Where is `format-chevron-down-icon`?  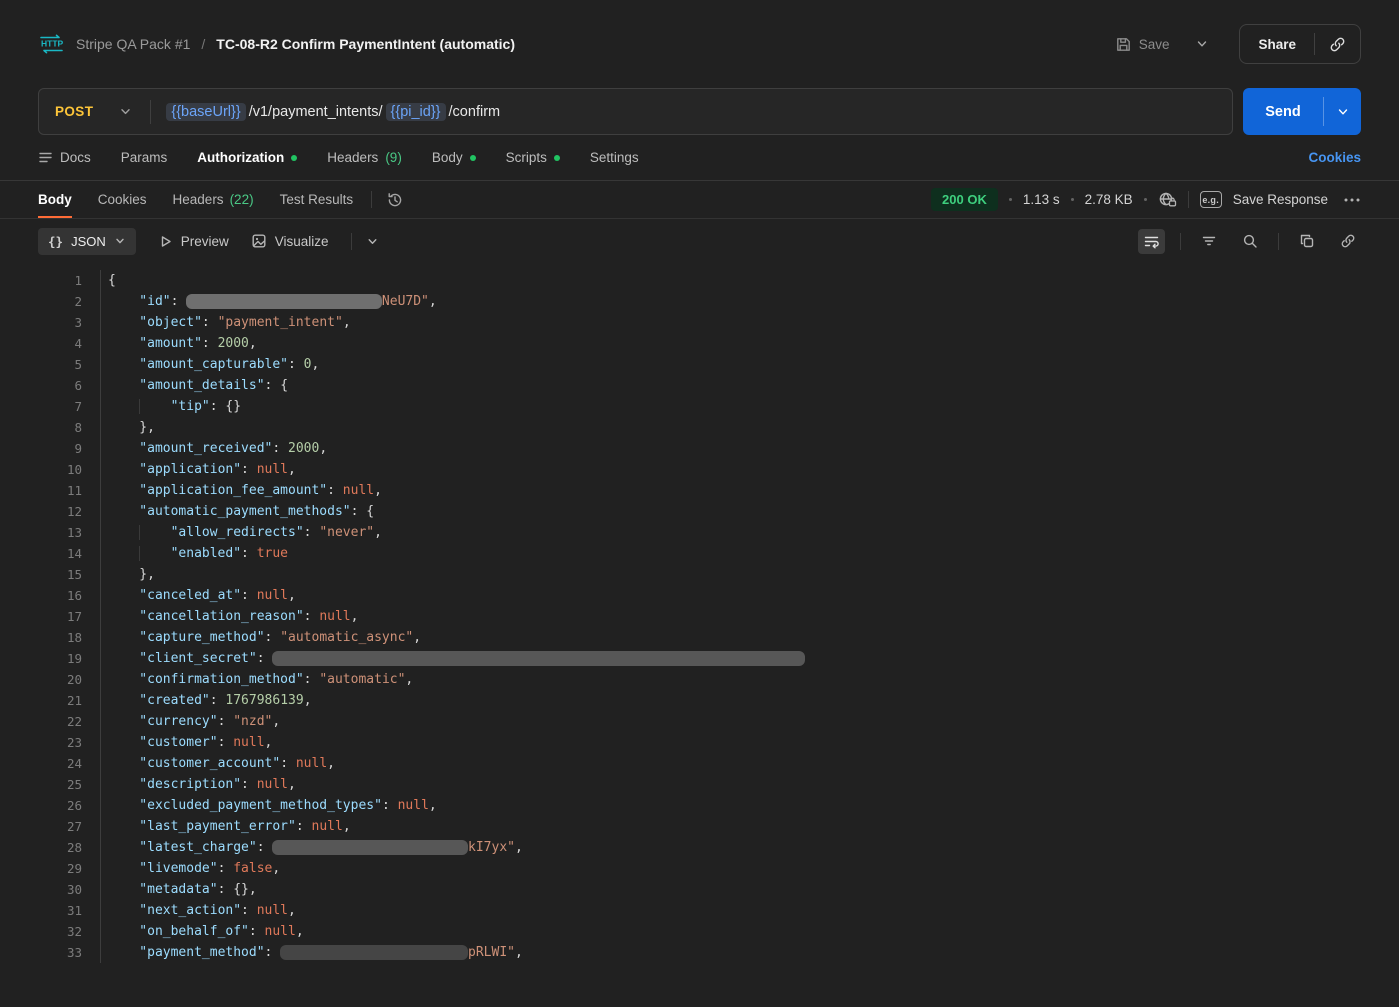 format-chevron-down-icon is located at coordinates (120, 241).